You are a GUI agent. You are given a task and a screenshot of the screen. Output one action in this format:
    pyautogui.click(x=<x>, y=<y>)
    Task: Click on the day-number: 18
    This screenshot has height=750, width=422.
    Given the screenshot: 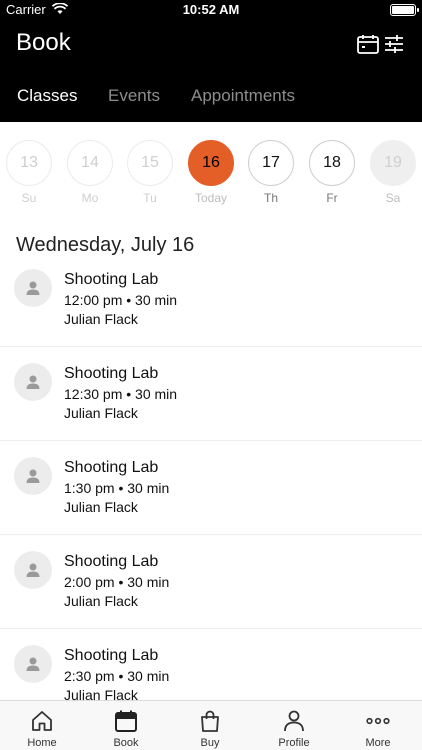 What is the action you would take?
    pyautogui.click(x=332, y=163)
    